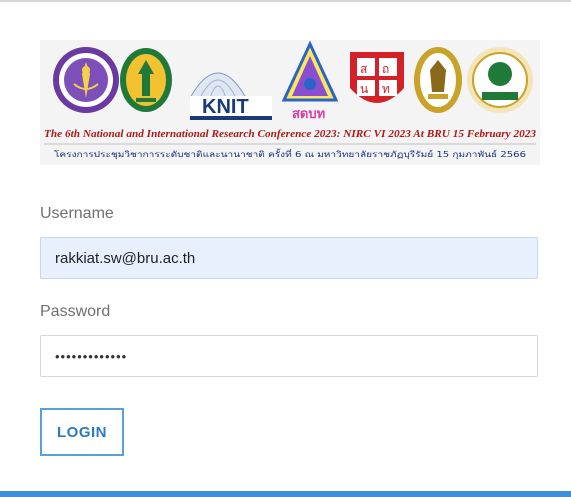  What do you see at coordinates (285, 494) in the screenshot?
I see `bottom-accent-bar` at bounding box center [285, 494].